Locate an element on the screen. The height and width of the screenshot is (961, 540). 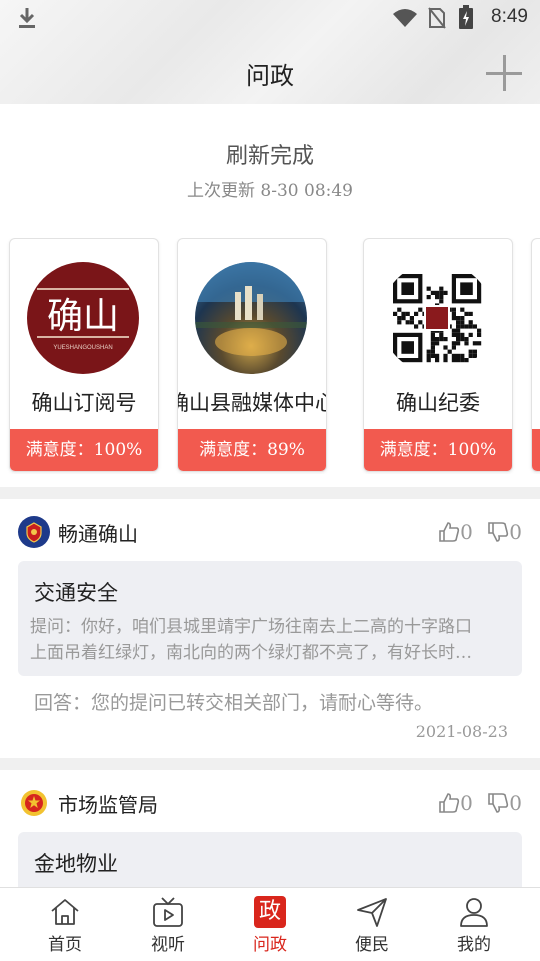
qr-code-icon is located at coordinates (437, 318).